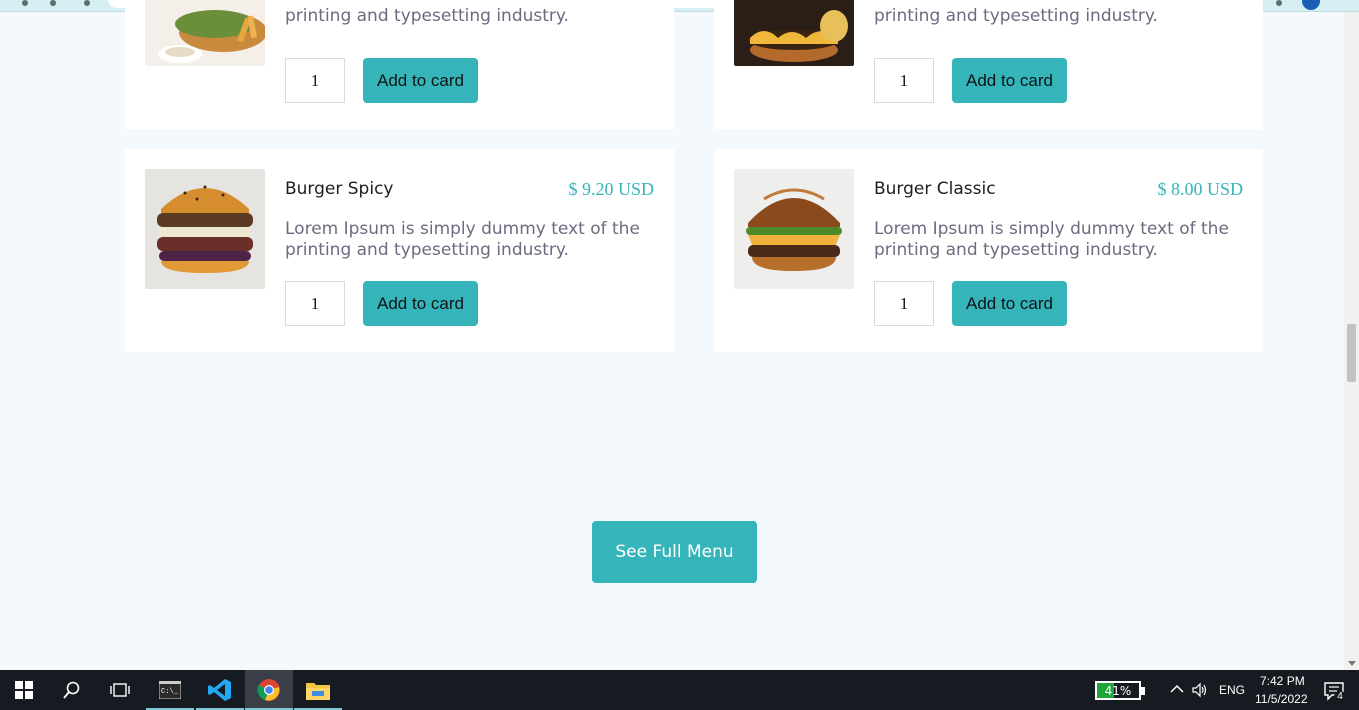  Describe the element at coordinates (1352, 663) in the screenshot. I see `scroll-down-arrow-icon` at that location.